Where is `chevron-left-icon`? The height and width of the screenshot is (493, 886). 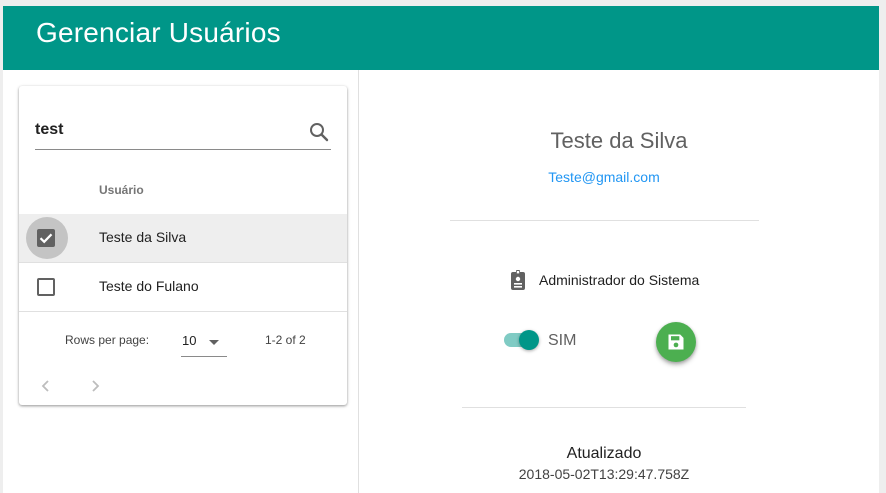
chevron-left-icon is located at coordinates (46, 386).